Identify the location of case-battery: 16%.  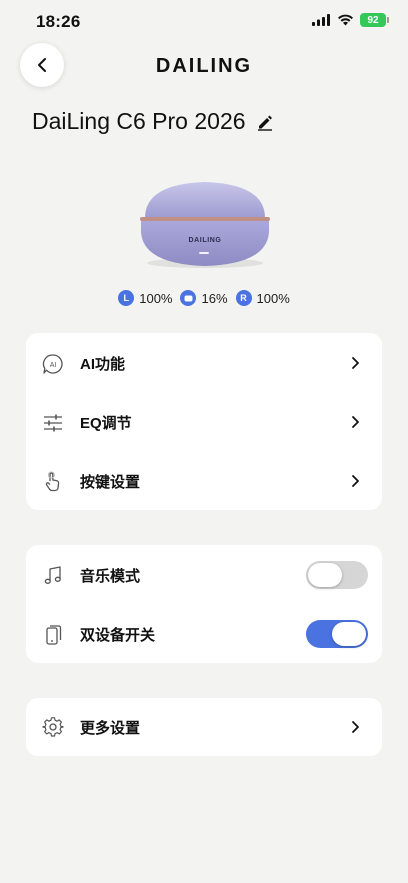
(204, 298).